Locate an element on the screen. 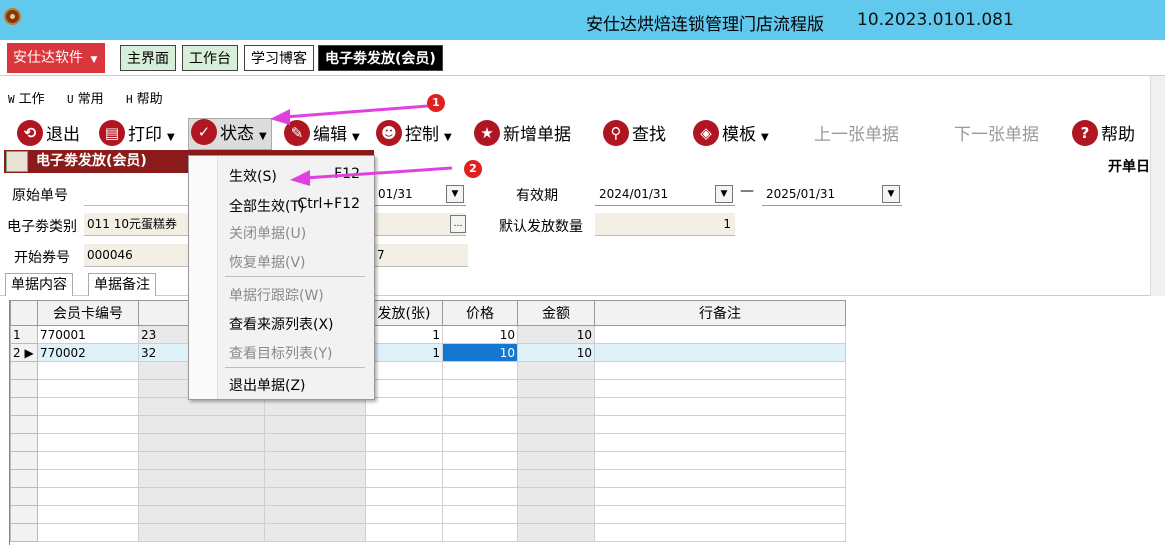  col-header-card-no: 会员卡编号 is located at coordinates (88, 313).